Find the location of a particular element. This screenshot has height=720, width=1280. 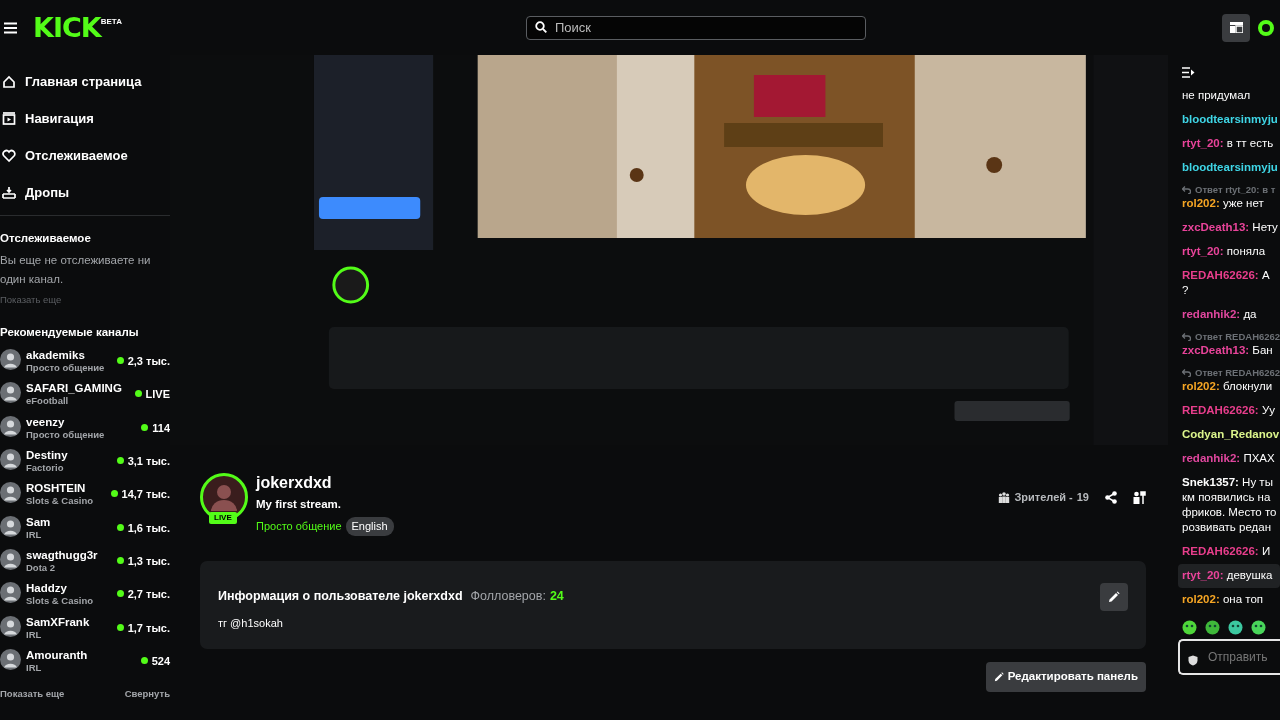

about-text: тг @h1sokah is located at coordinates (251, 623).